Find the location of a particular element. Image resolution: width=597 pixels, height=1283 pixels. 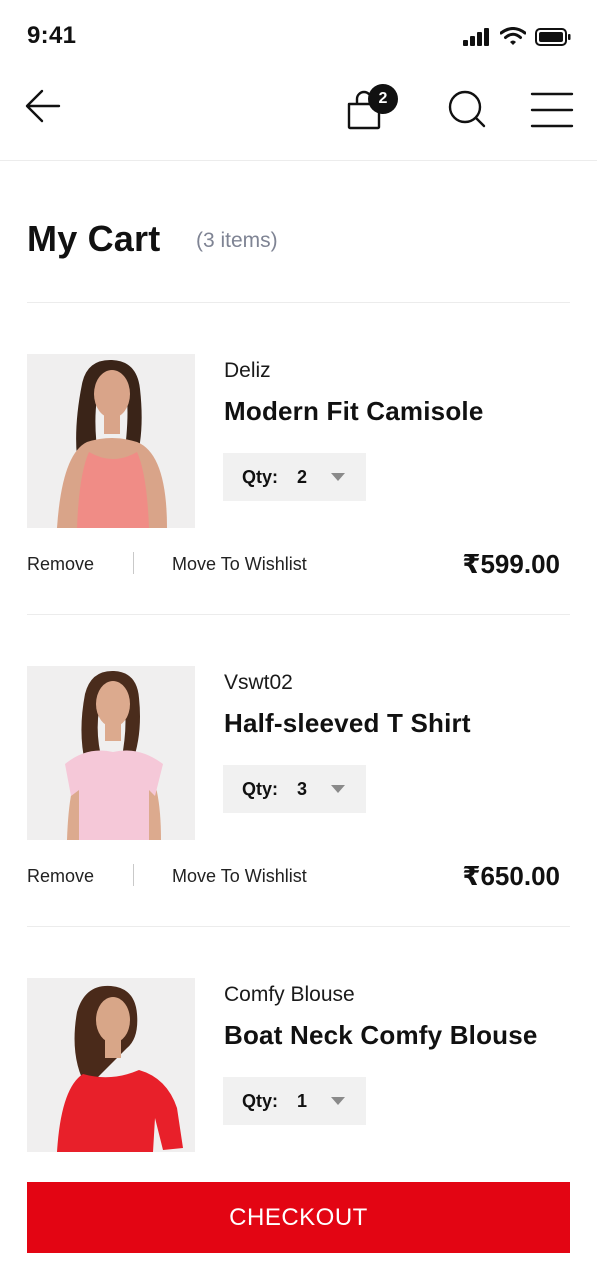

cart-count-badge: 2 is located at coordinates (383, 99).